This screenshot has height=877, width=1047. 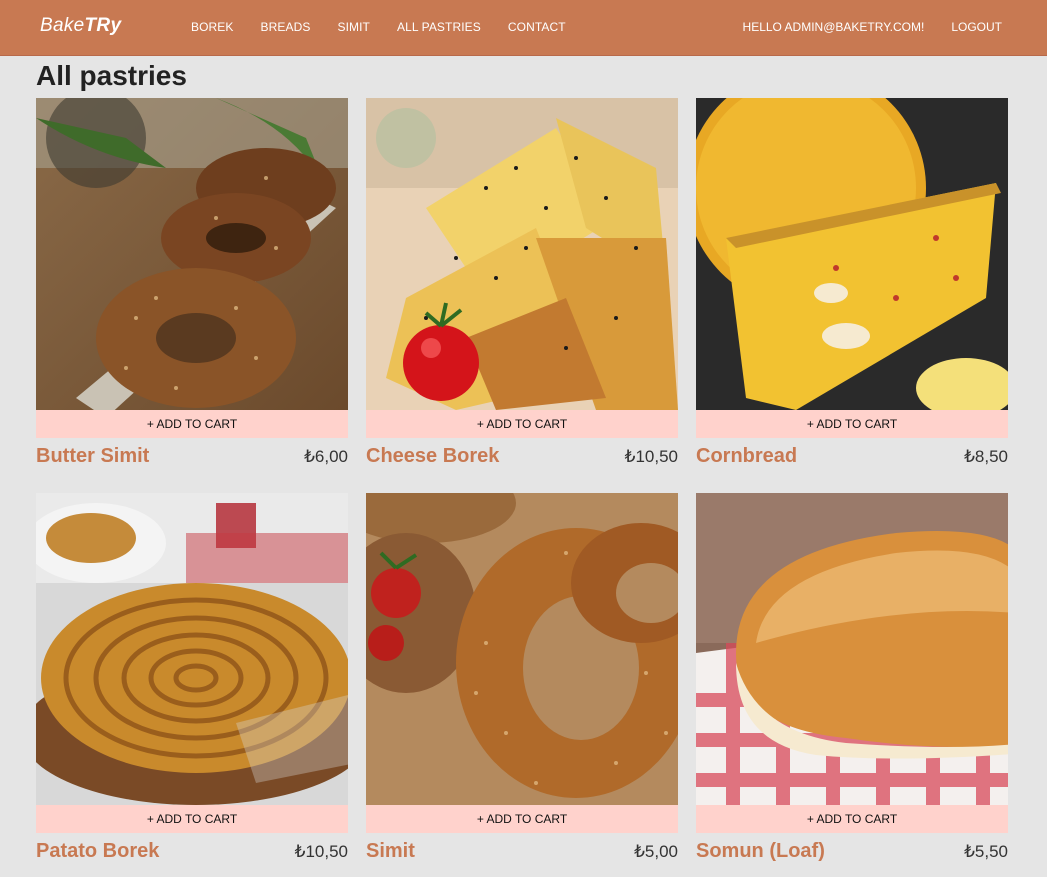 What do you see at coordinates (522, 649) in the screenshot?
I see `product-image-simit` at bounding box center [522, 649].